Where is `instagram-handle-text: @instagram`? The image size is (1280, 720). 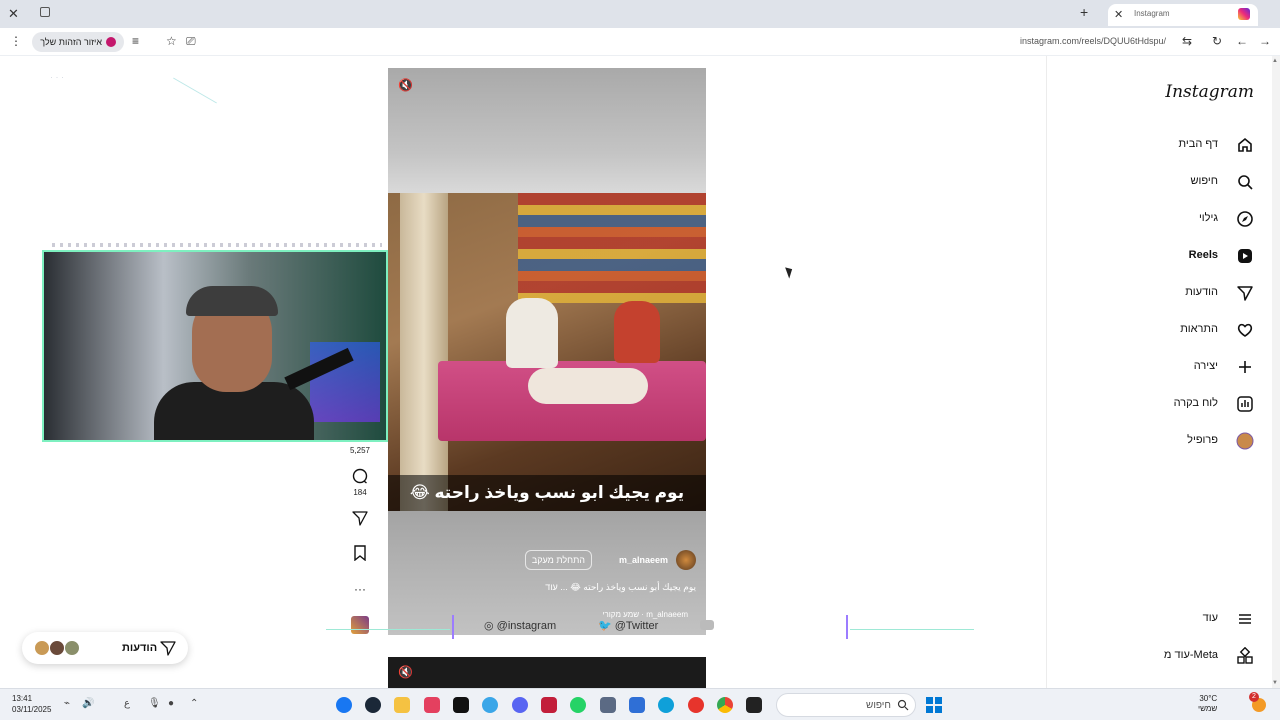 instagram-handle-text: @instagram is located at coordinates (526, 626).